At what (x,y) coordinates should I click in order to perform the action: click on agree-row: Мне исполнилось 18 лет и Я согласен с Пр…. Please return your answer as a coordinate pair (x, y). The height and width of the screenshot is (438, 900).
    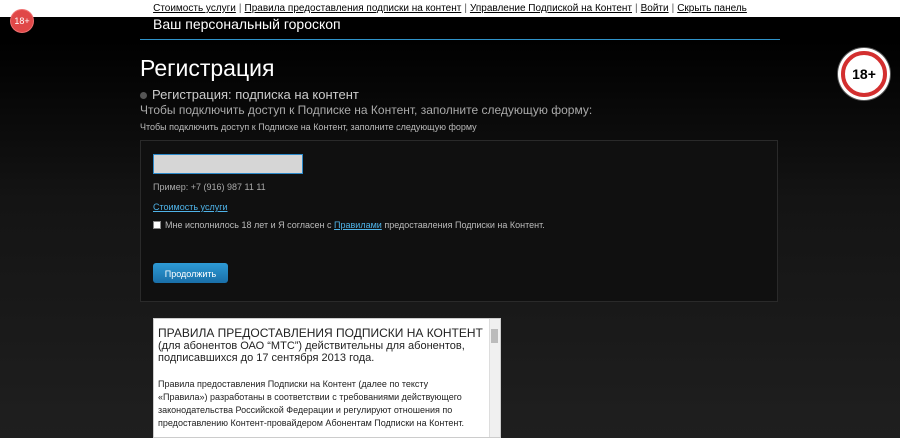
    Looking at the image, I should click on (349, 225).